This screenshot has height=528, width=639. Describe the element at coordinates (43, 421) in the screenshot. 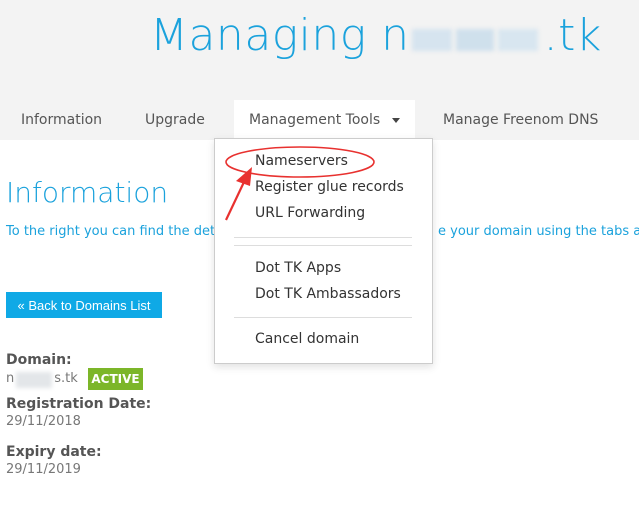

I see `registration-date-value: 29/11/2018` at that location.